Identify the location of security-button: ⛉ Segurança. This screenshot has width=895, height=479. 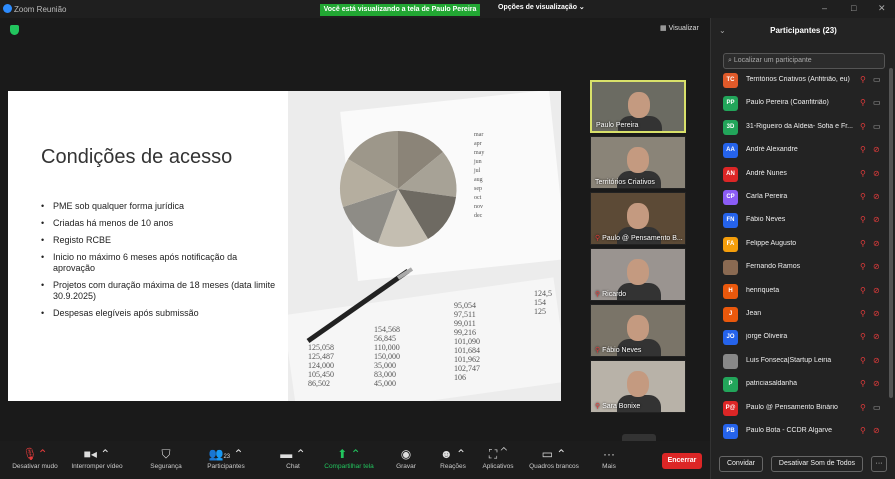
(166, 457).